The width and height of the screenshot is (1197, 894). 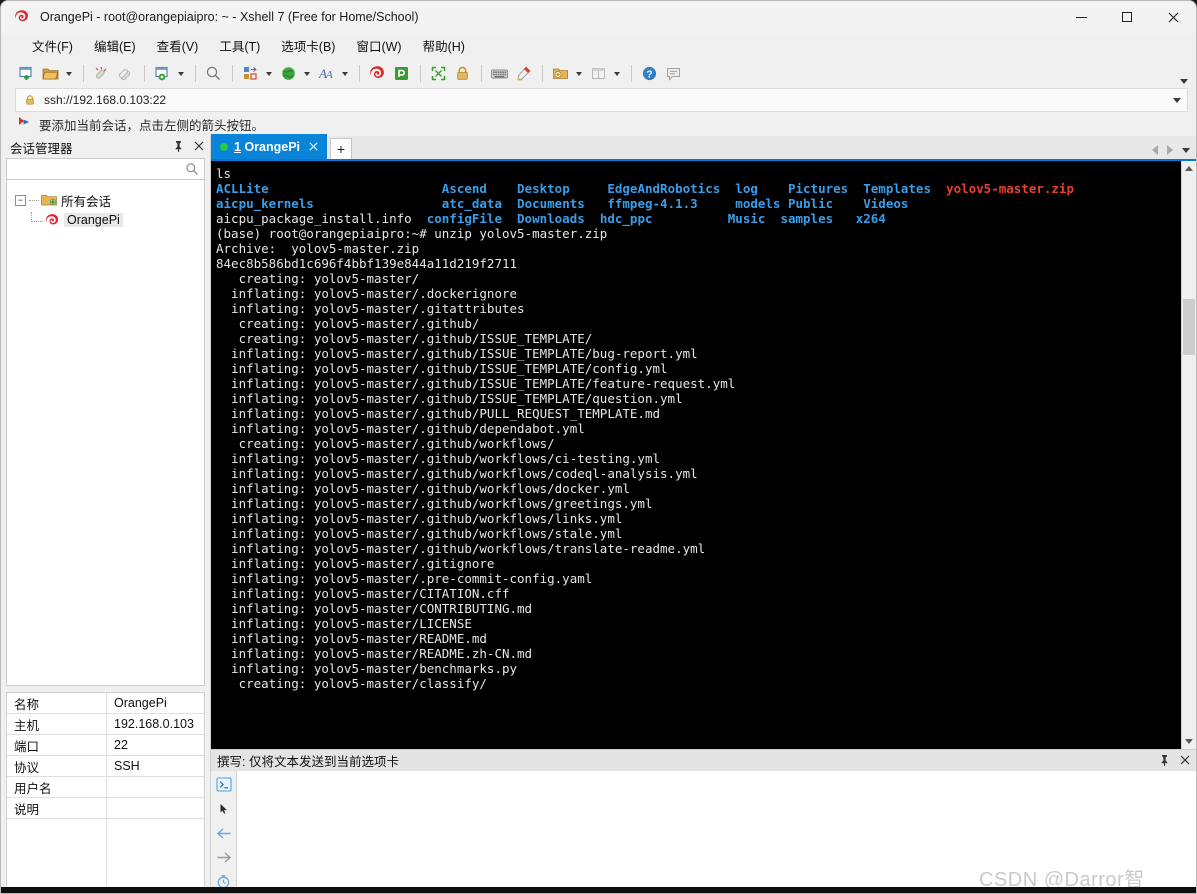 I want to click on property-key: 协议, so click(x=57, y=766).